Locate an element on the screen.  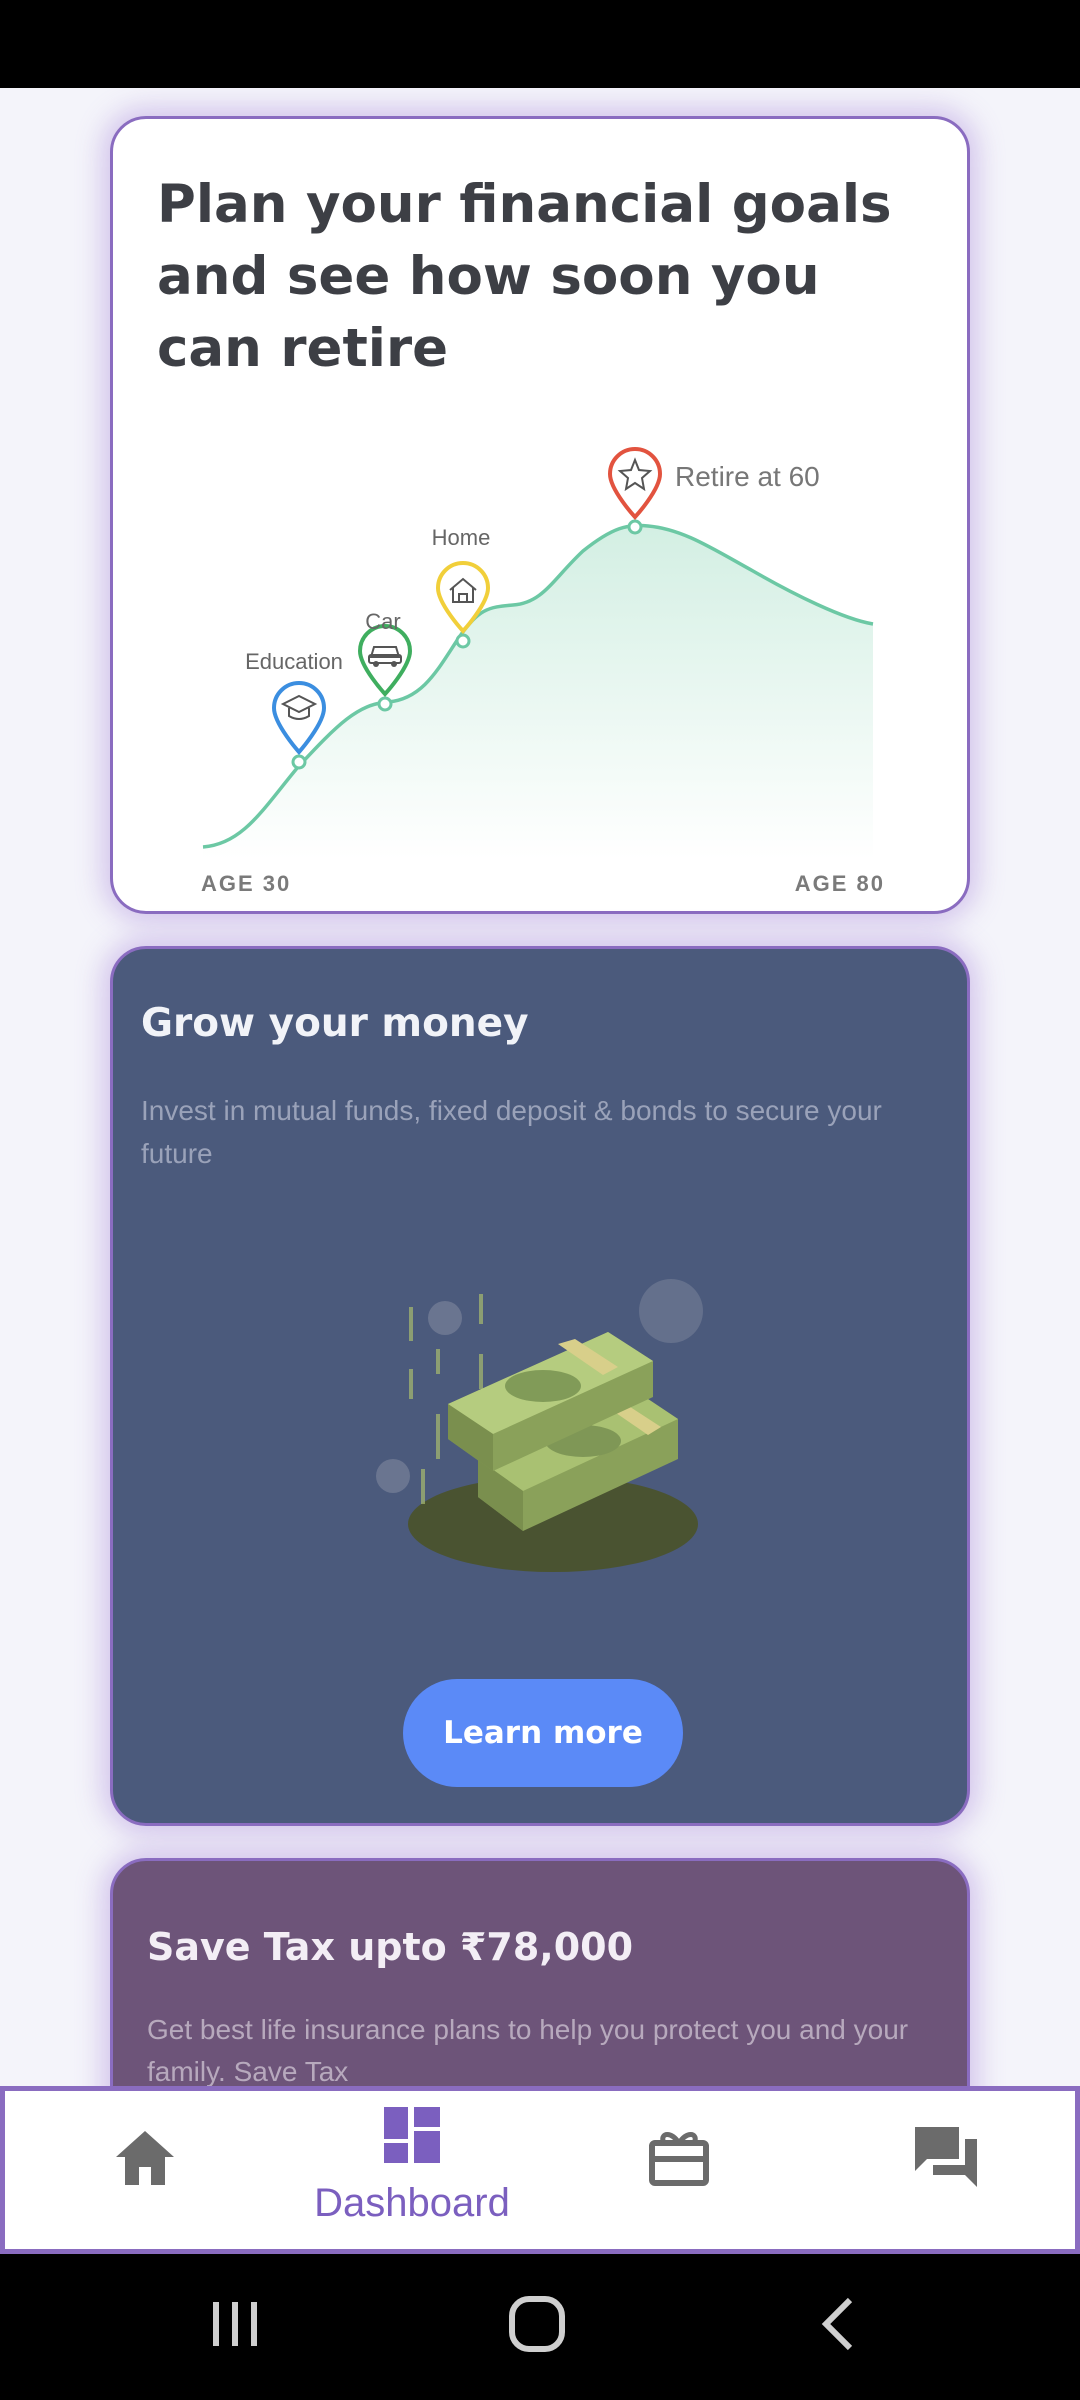
home-circle-icon is located at coordinates (537, 2324).